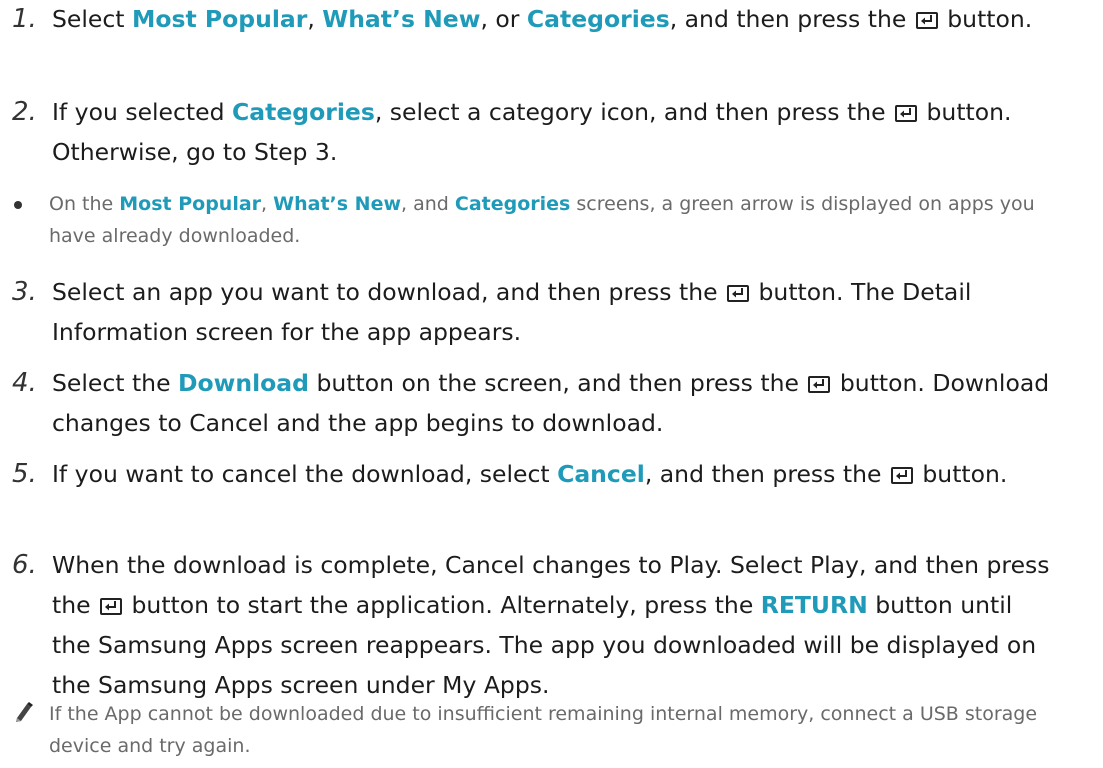  What do you see at coordinates (503, 19) in the screenshot?
I see `text-run: , or` at bounding box center [503, 19].